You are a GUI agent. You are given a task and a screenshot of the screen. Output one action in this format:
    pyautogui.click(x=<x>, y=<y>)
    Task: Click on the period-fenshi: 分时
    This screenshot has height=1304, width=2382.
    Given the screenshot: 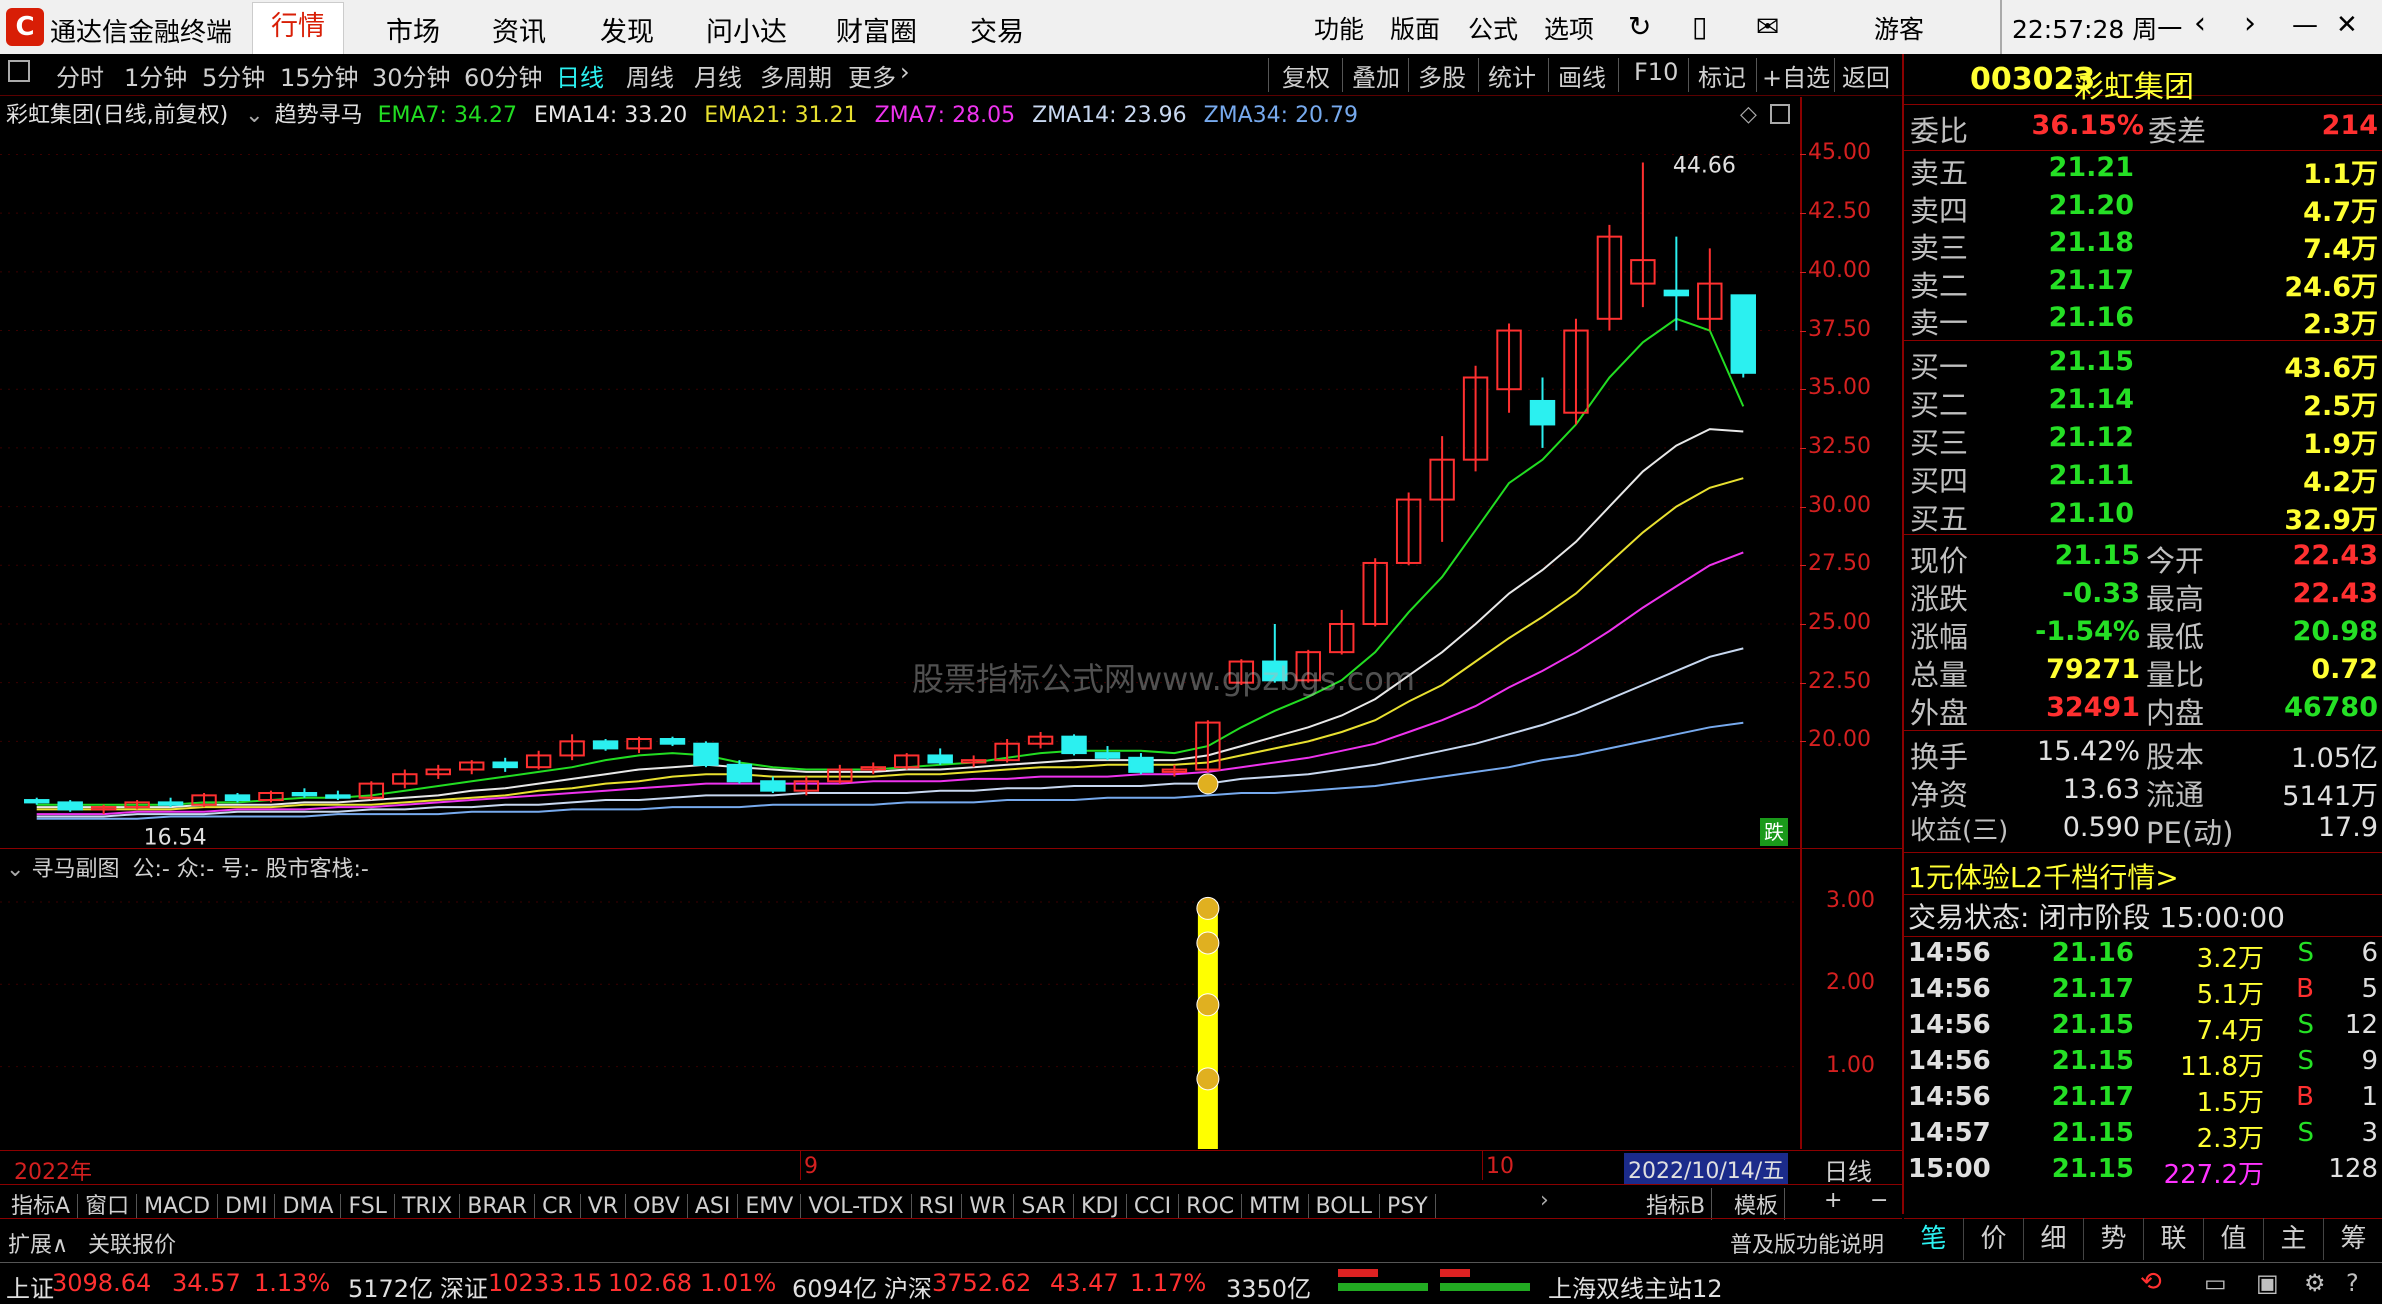 What is the action you would take?
    pyautogui.click(x=80, y=75)
    